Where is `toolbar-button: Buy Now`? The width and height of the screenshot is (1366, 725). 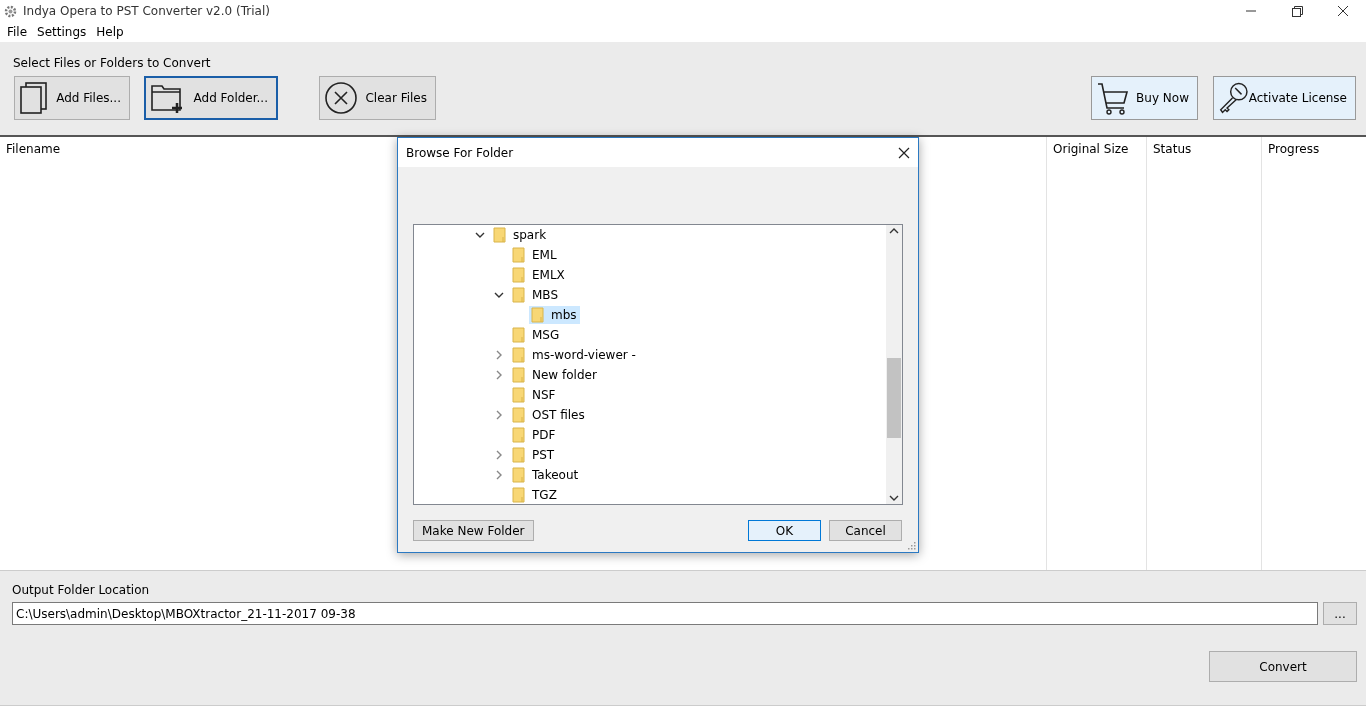 toolbar-button: Buy Now is located at coordinates (1144, 98).